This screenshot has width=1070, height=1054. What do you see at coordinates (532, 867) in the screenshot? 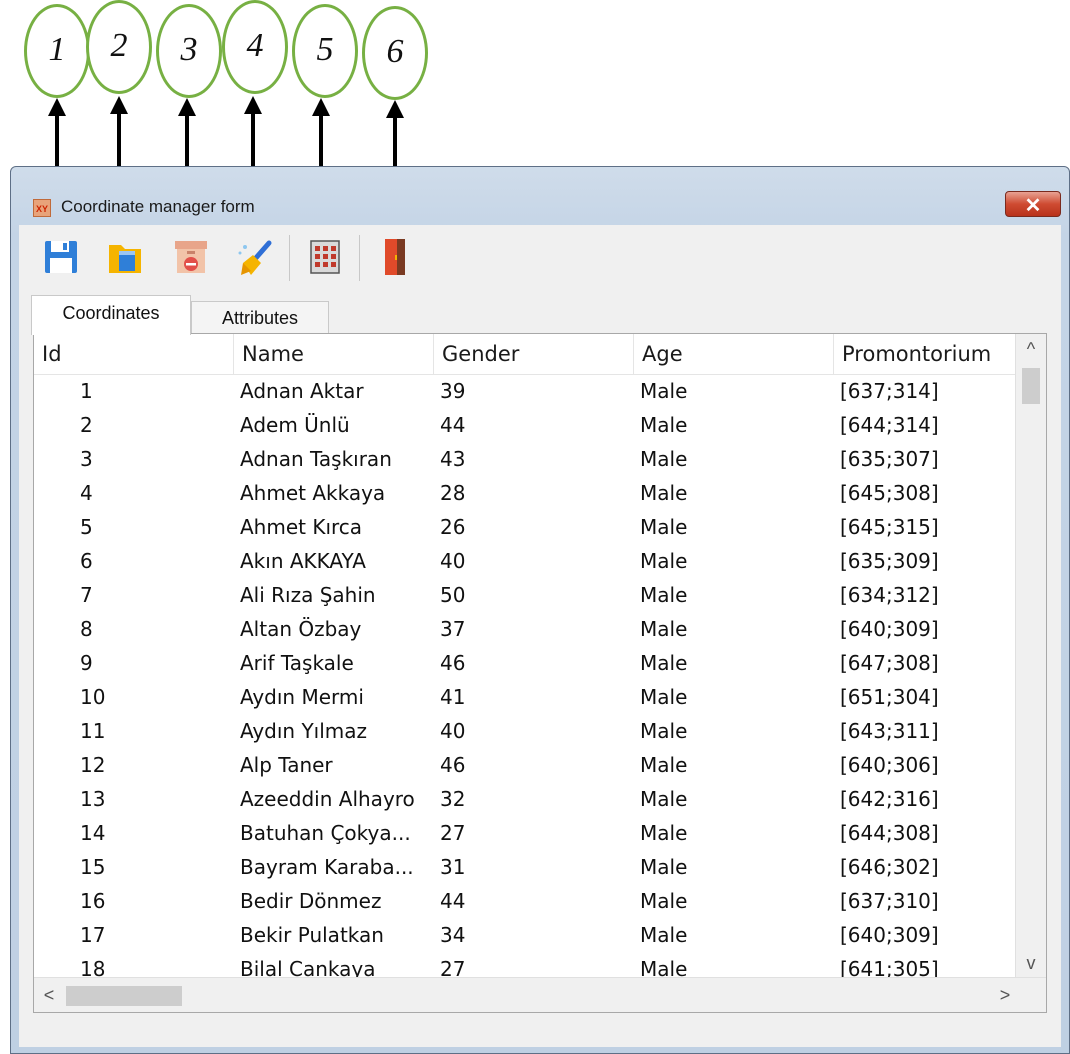
I see `table-row: 15 Bayram Karaba... 31 Male [646;302]` at bounding box center [532, 867].